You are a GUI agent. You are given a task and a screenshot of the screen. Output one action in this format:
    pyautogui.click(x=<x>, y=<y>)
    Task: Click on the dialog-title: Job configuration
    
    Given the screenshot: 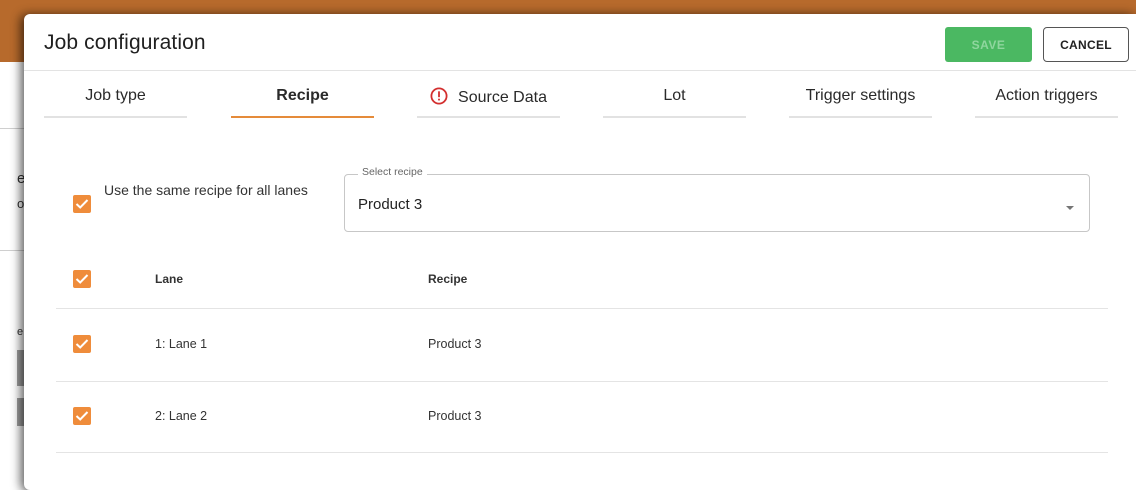 What is the action you would take?
    pyautogui.click(x=125, y=42)
    